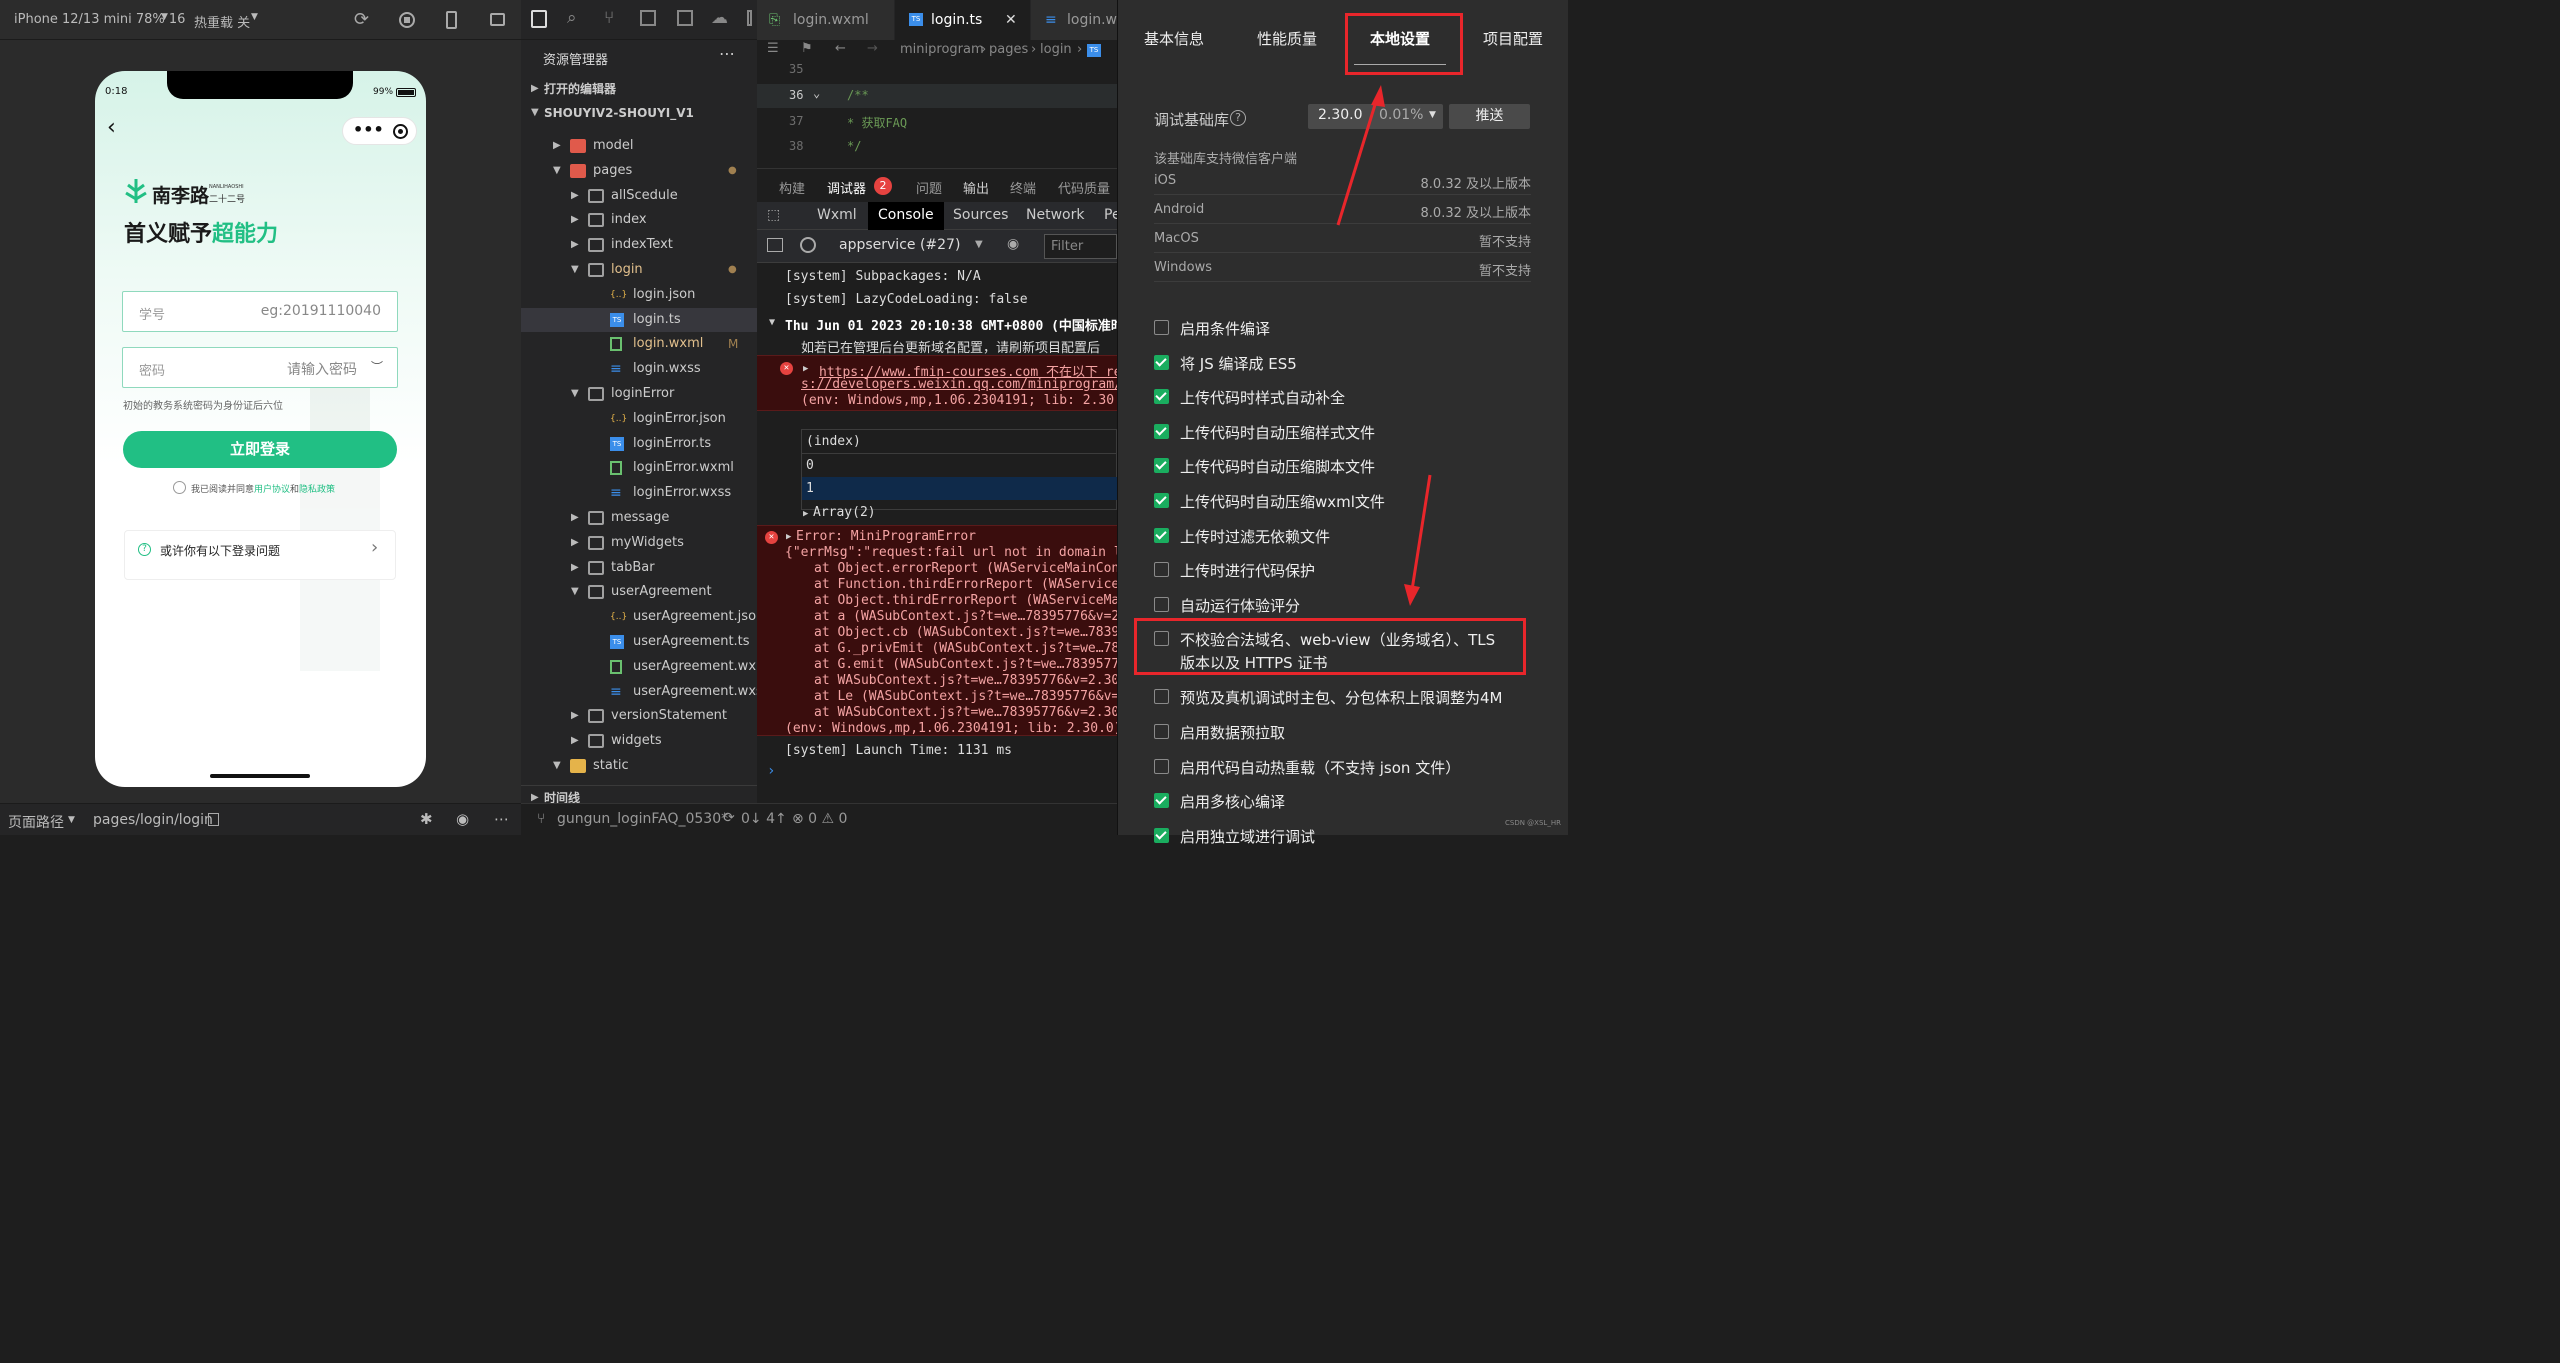  Describe the element at coordinates (213, 819) in the screenshot. I see `copy-icon` at that location.